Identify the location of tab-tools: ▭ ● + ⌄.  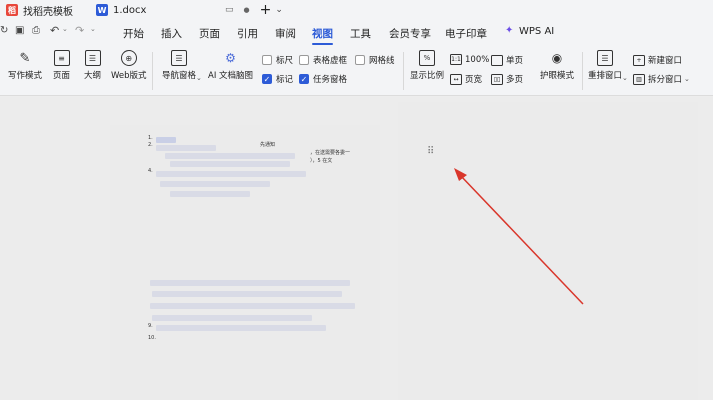
(254, 10).